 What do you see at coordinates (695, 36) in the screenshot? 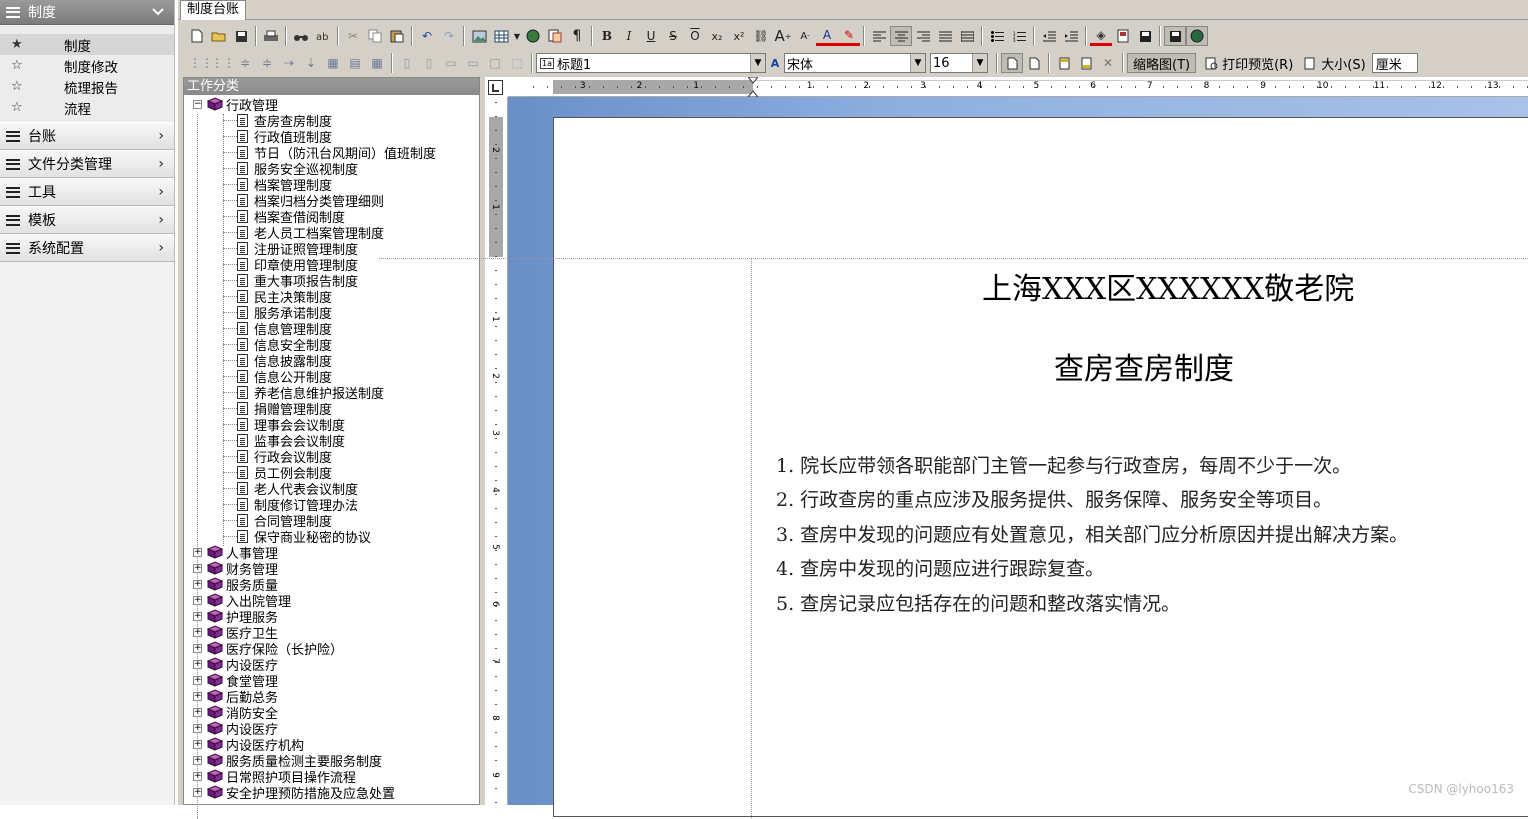
I see `overline-icon: O` at bounding box center [695, 36].